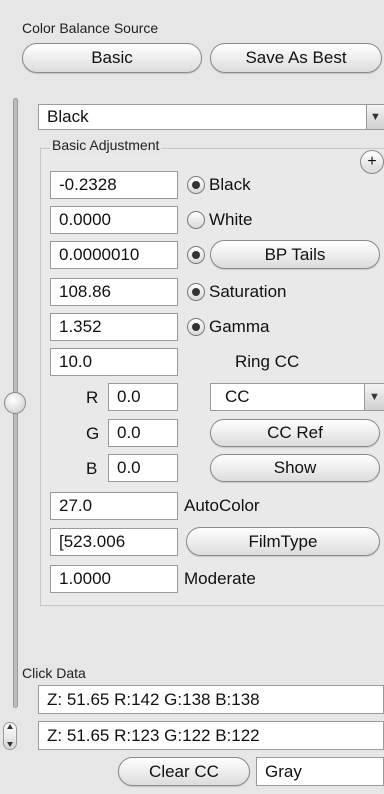  Describe the element at coordinates (297, 397) in the screenshot. I see `cc-select: CC` at that location.